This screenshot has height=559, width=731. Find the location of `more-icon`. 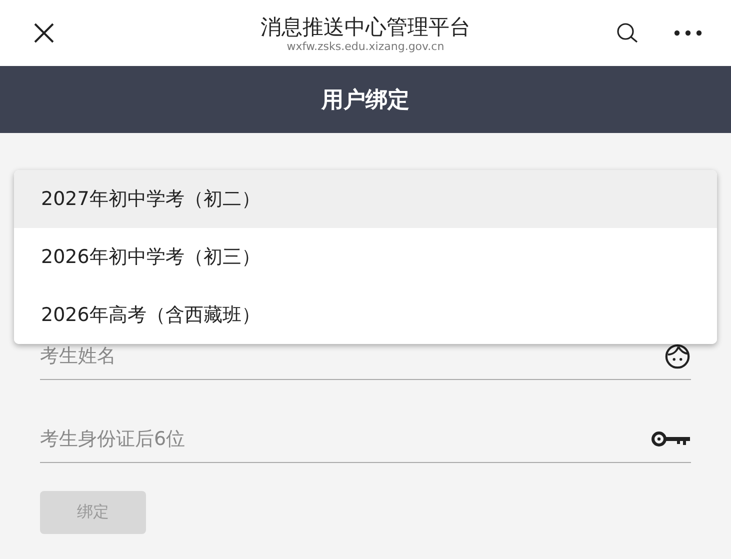

more-icon is located at coordinates (688, 33).